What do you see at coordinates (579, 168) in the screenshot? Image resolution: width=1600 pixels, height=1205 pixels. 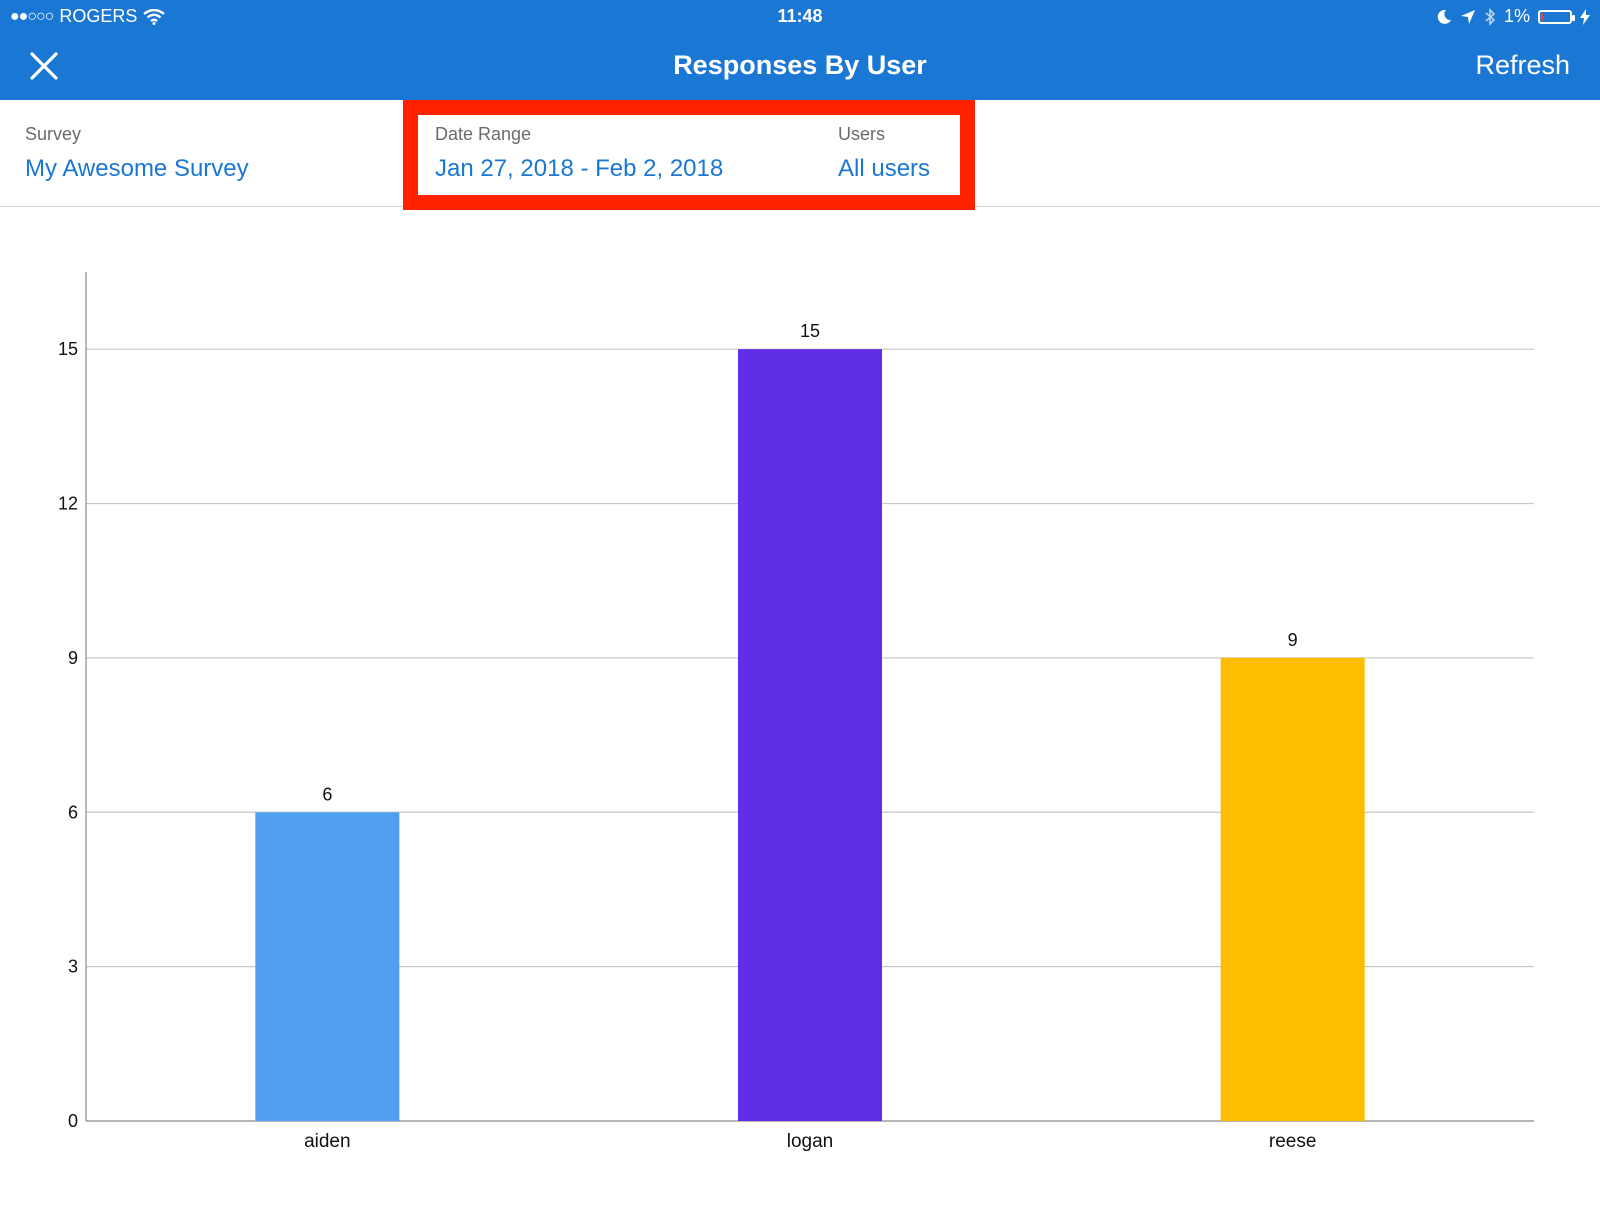 I see `date-range-value: Jan 27, 2018 - Feb 2, 2018` at bounding box center [579, 168].